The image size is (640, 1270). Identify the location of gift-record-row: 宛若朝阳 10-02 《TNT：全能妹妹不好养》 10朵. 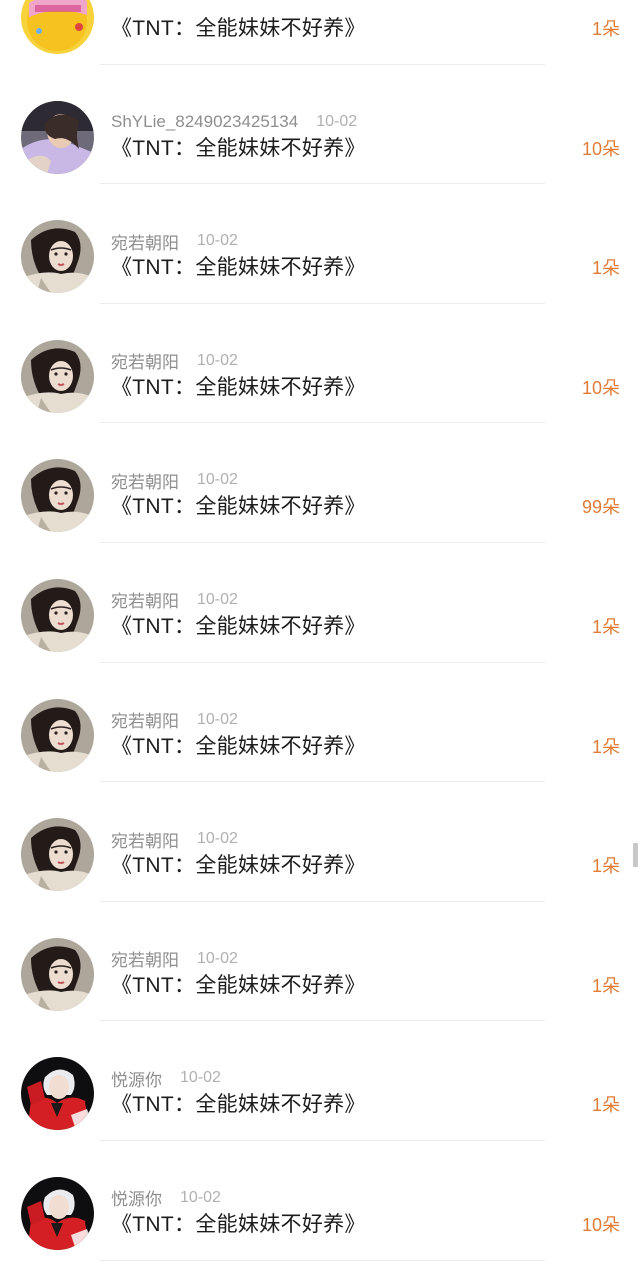
(320, 364).